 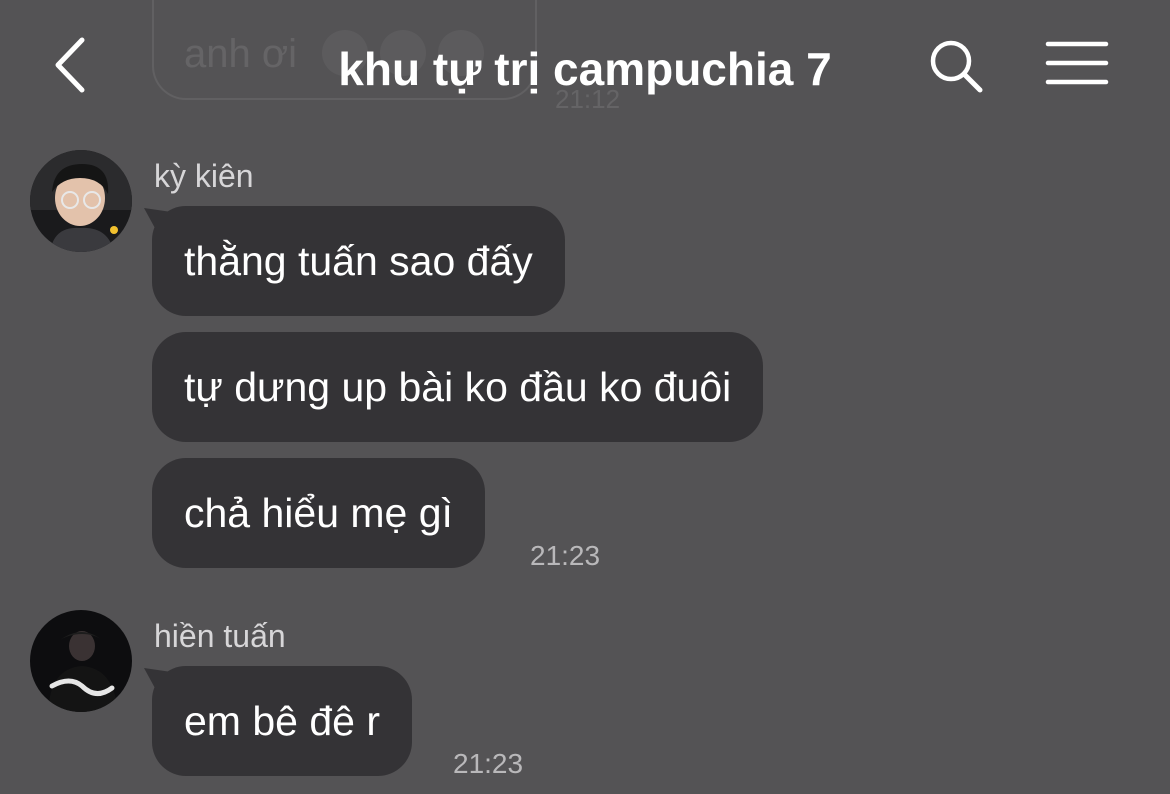 I want to click on message-text: chả hiểu mẹ gì, so click(x=318, y=512).